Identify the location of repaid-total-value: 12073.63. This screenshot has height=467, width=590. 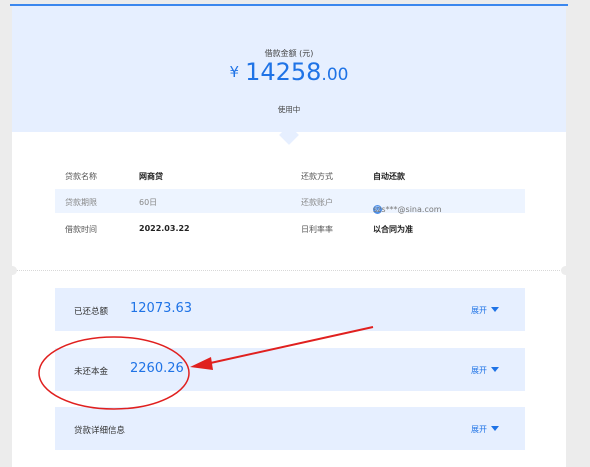
(161, 308).